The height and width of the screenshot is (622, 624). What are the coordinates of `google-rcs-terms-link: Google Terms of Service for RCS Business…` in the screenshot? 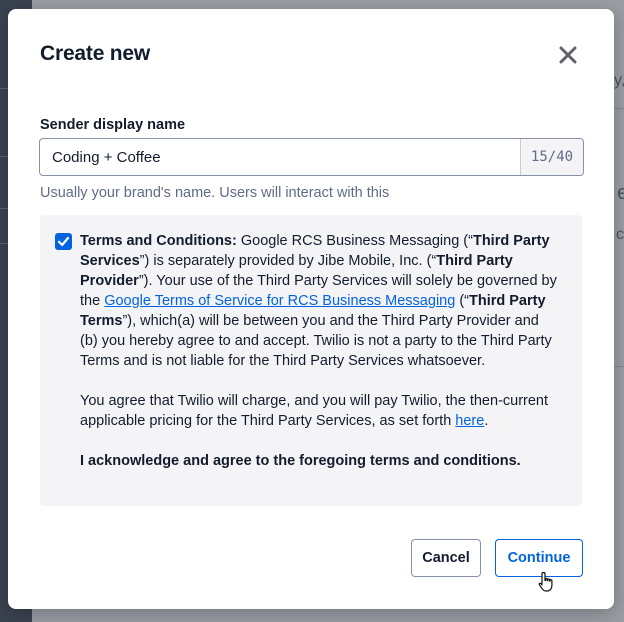 It's located at (279, 301).